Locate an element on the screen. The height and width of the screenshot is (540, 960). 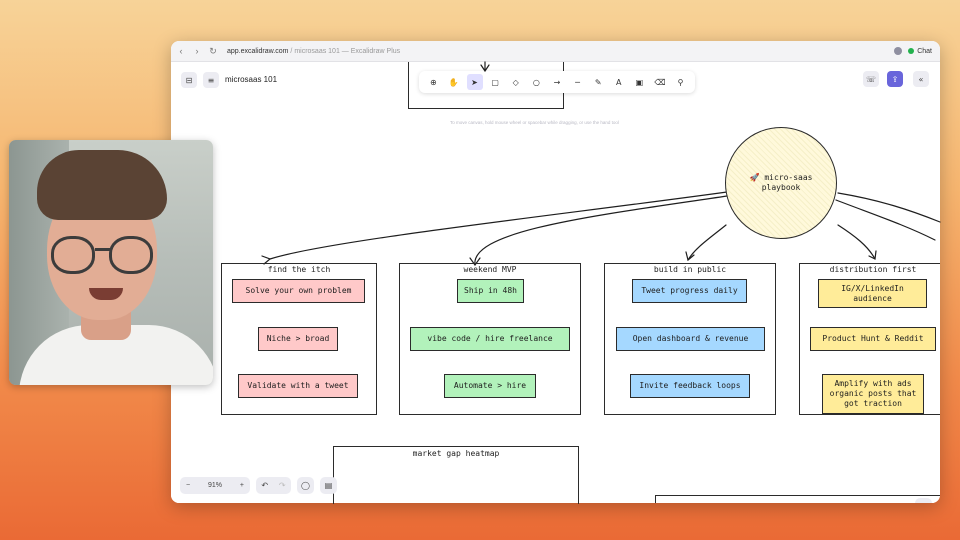
circle-line-2: playbook is located at coordinates (781, 187).